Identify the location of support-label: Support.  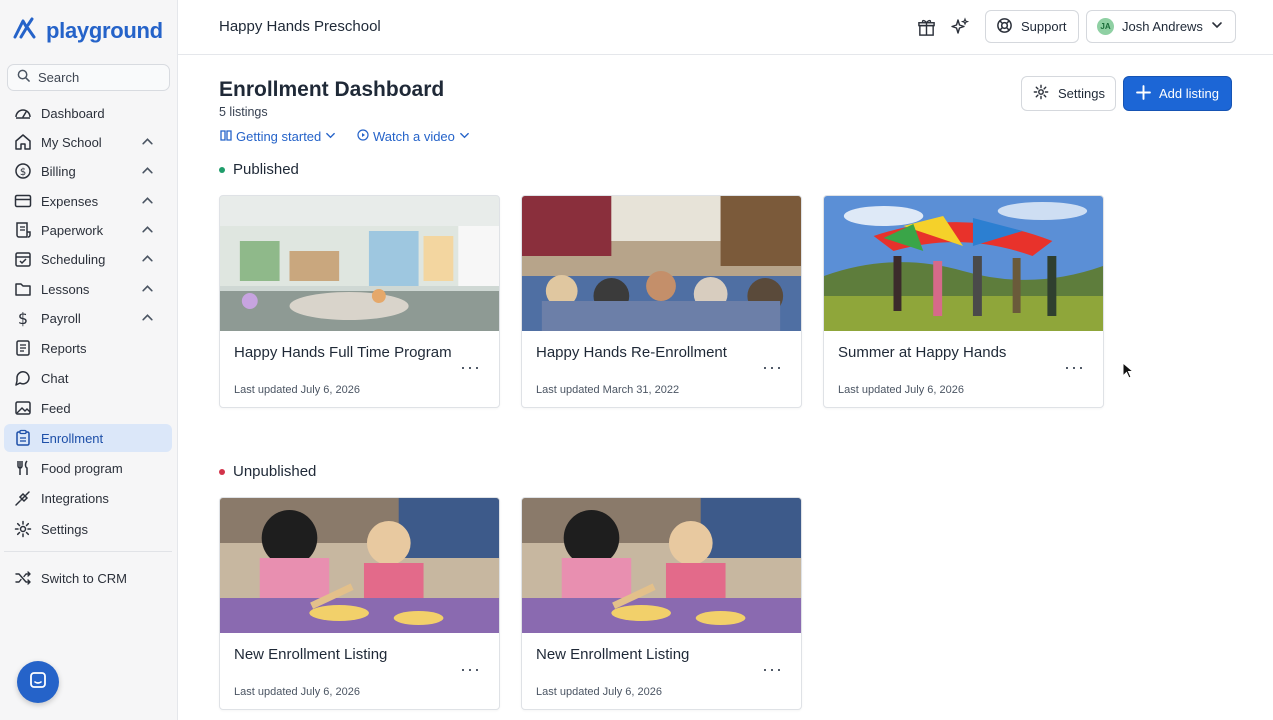
(1044, 26).